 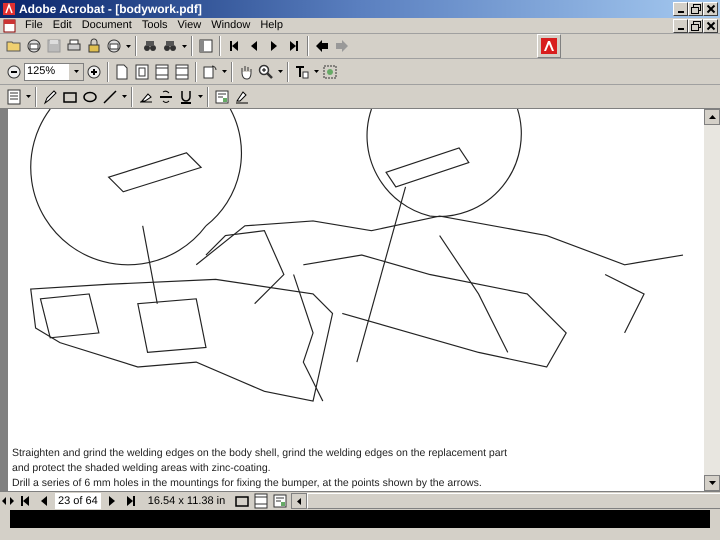 What do you see at coordinates (247, 483) in the screenshot?
I see `body-text-line: Drill a series of 6 mm holes in the mountings for fixing the bumper, at the points shown by the arrows.` at bounding box center [247, 483].